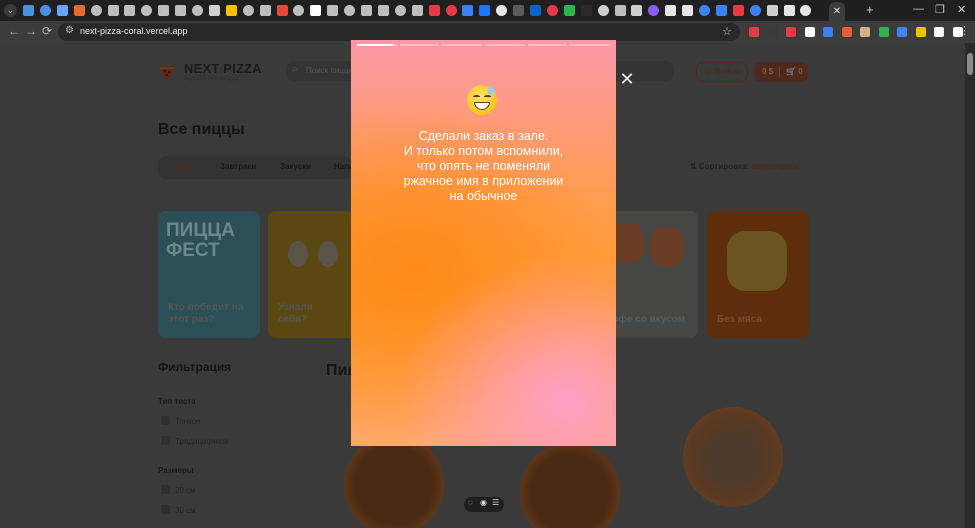 This screenshot has width=975, height=528. Describe the element at coordinates (223, 68) in the screenshot. I see `logo-title: NEXT PIZZA` at that location.